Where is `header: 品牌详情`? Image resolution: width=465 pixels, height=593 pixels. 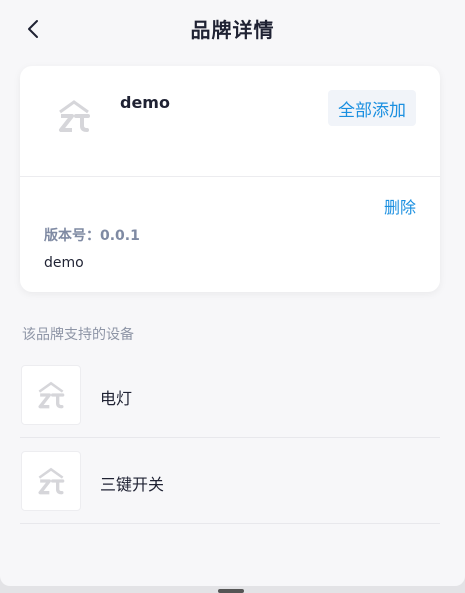 header: 品牌详情 is located at coordinates (232, 28).